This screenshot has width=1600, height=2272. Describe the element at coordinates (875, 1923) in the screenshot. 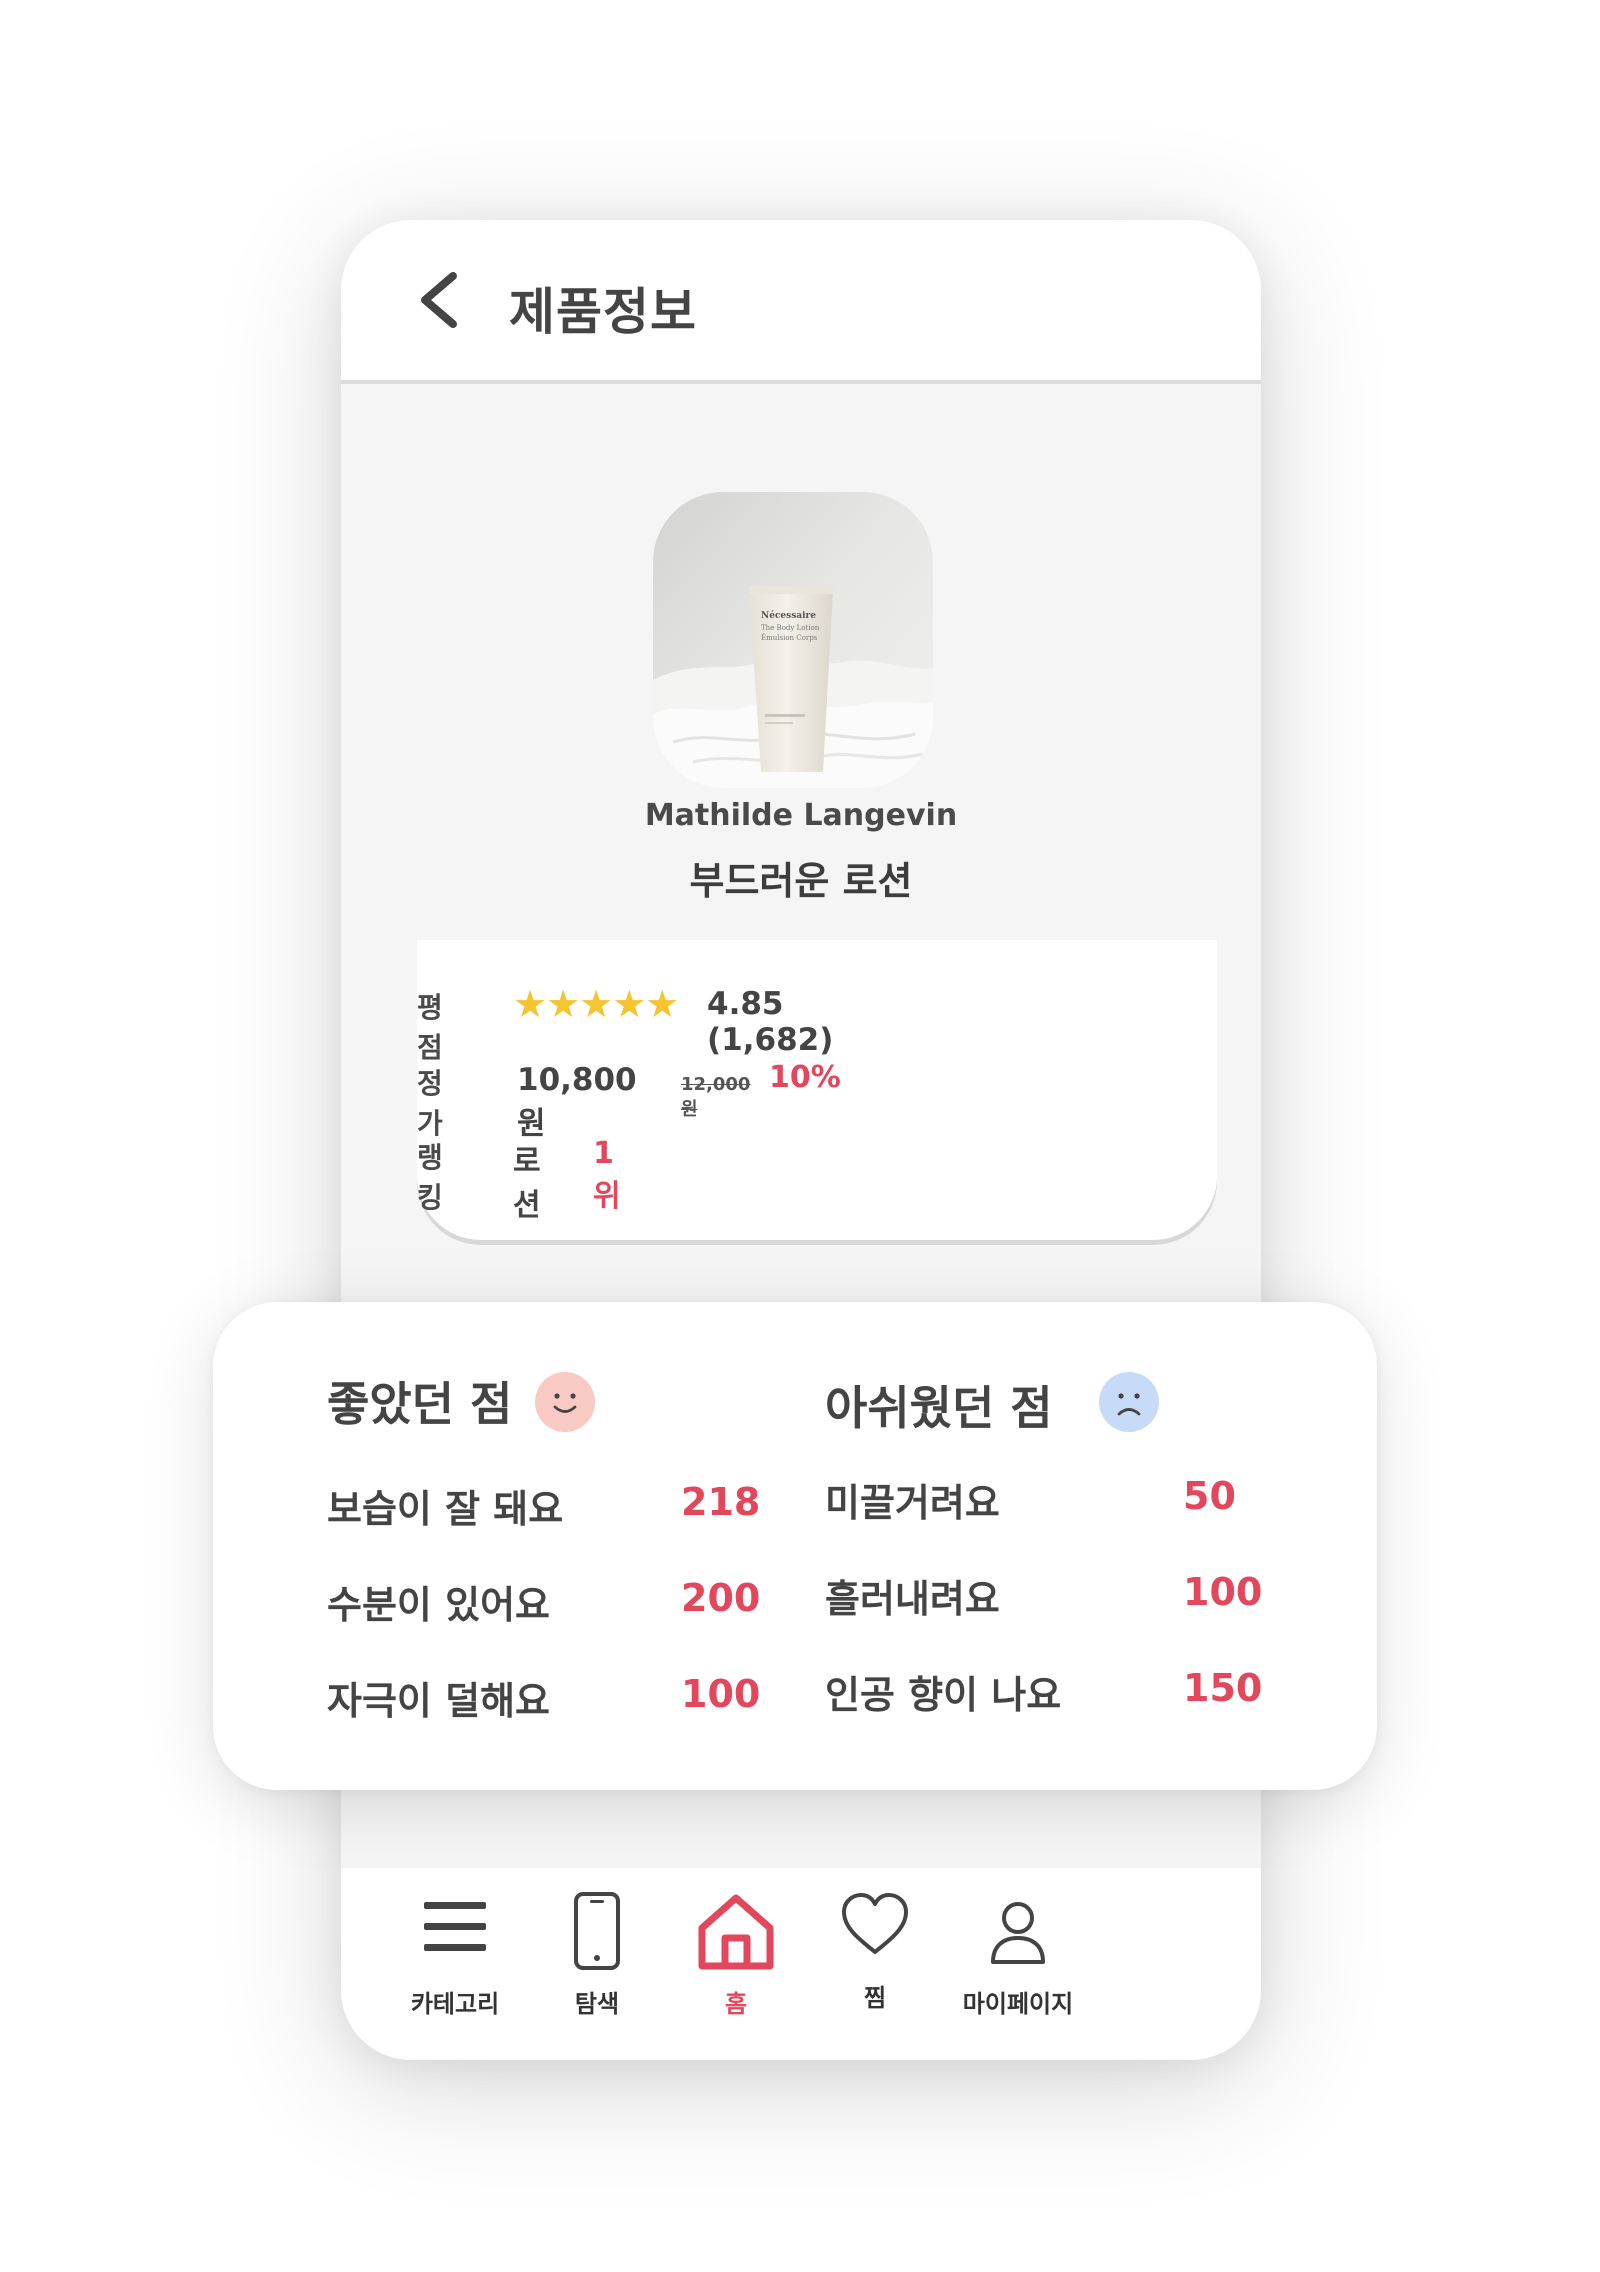

I see `heart-icon` at that location.